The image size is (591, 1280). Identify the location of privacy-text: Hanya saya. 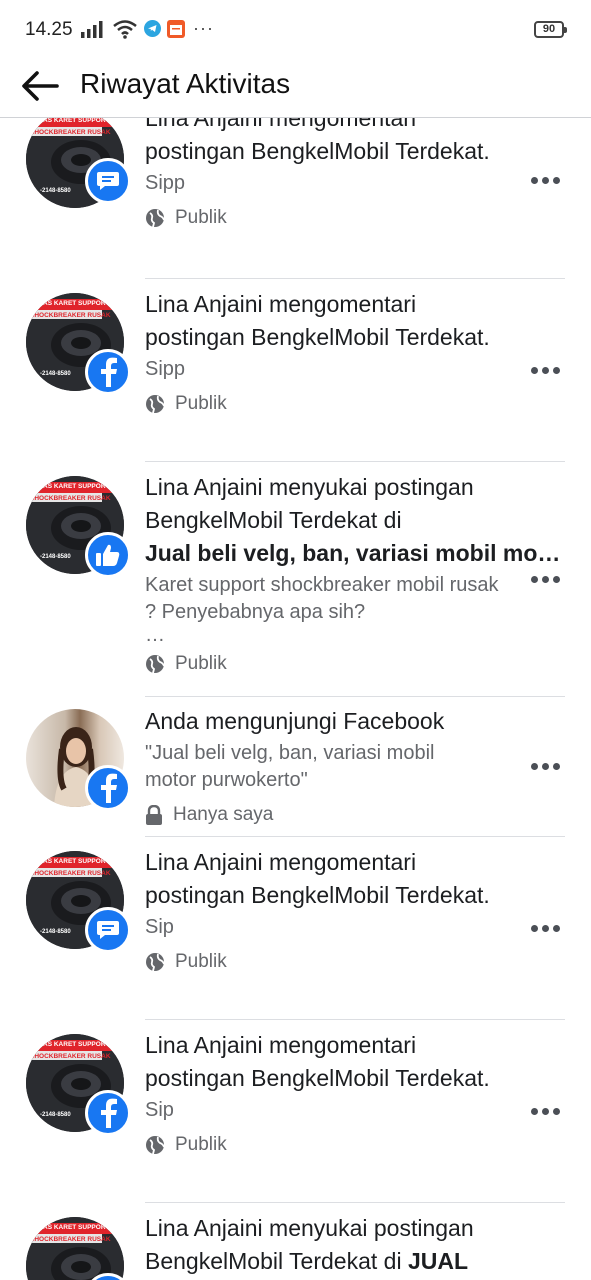
(223, 814).